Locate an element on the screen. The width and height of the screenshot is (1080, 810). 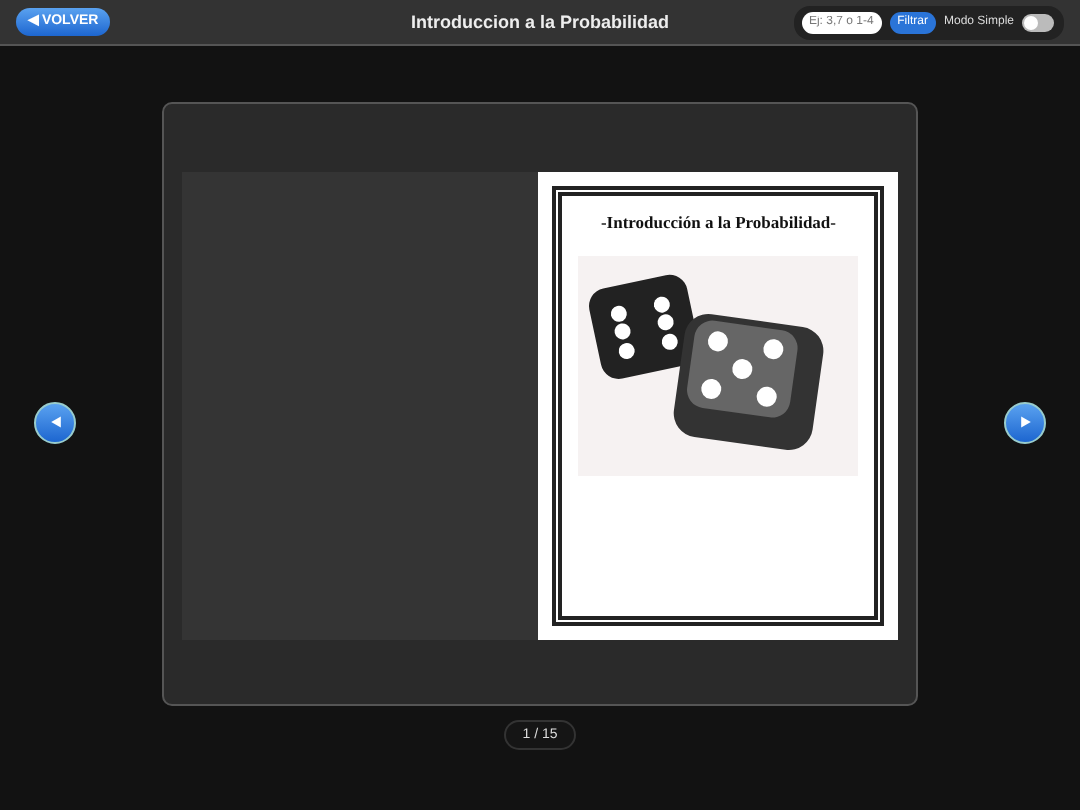
next-page-button is located at coordinates (1025, 422).